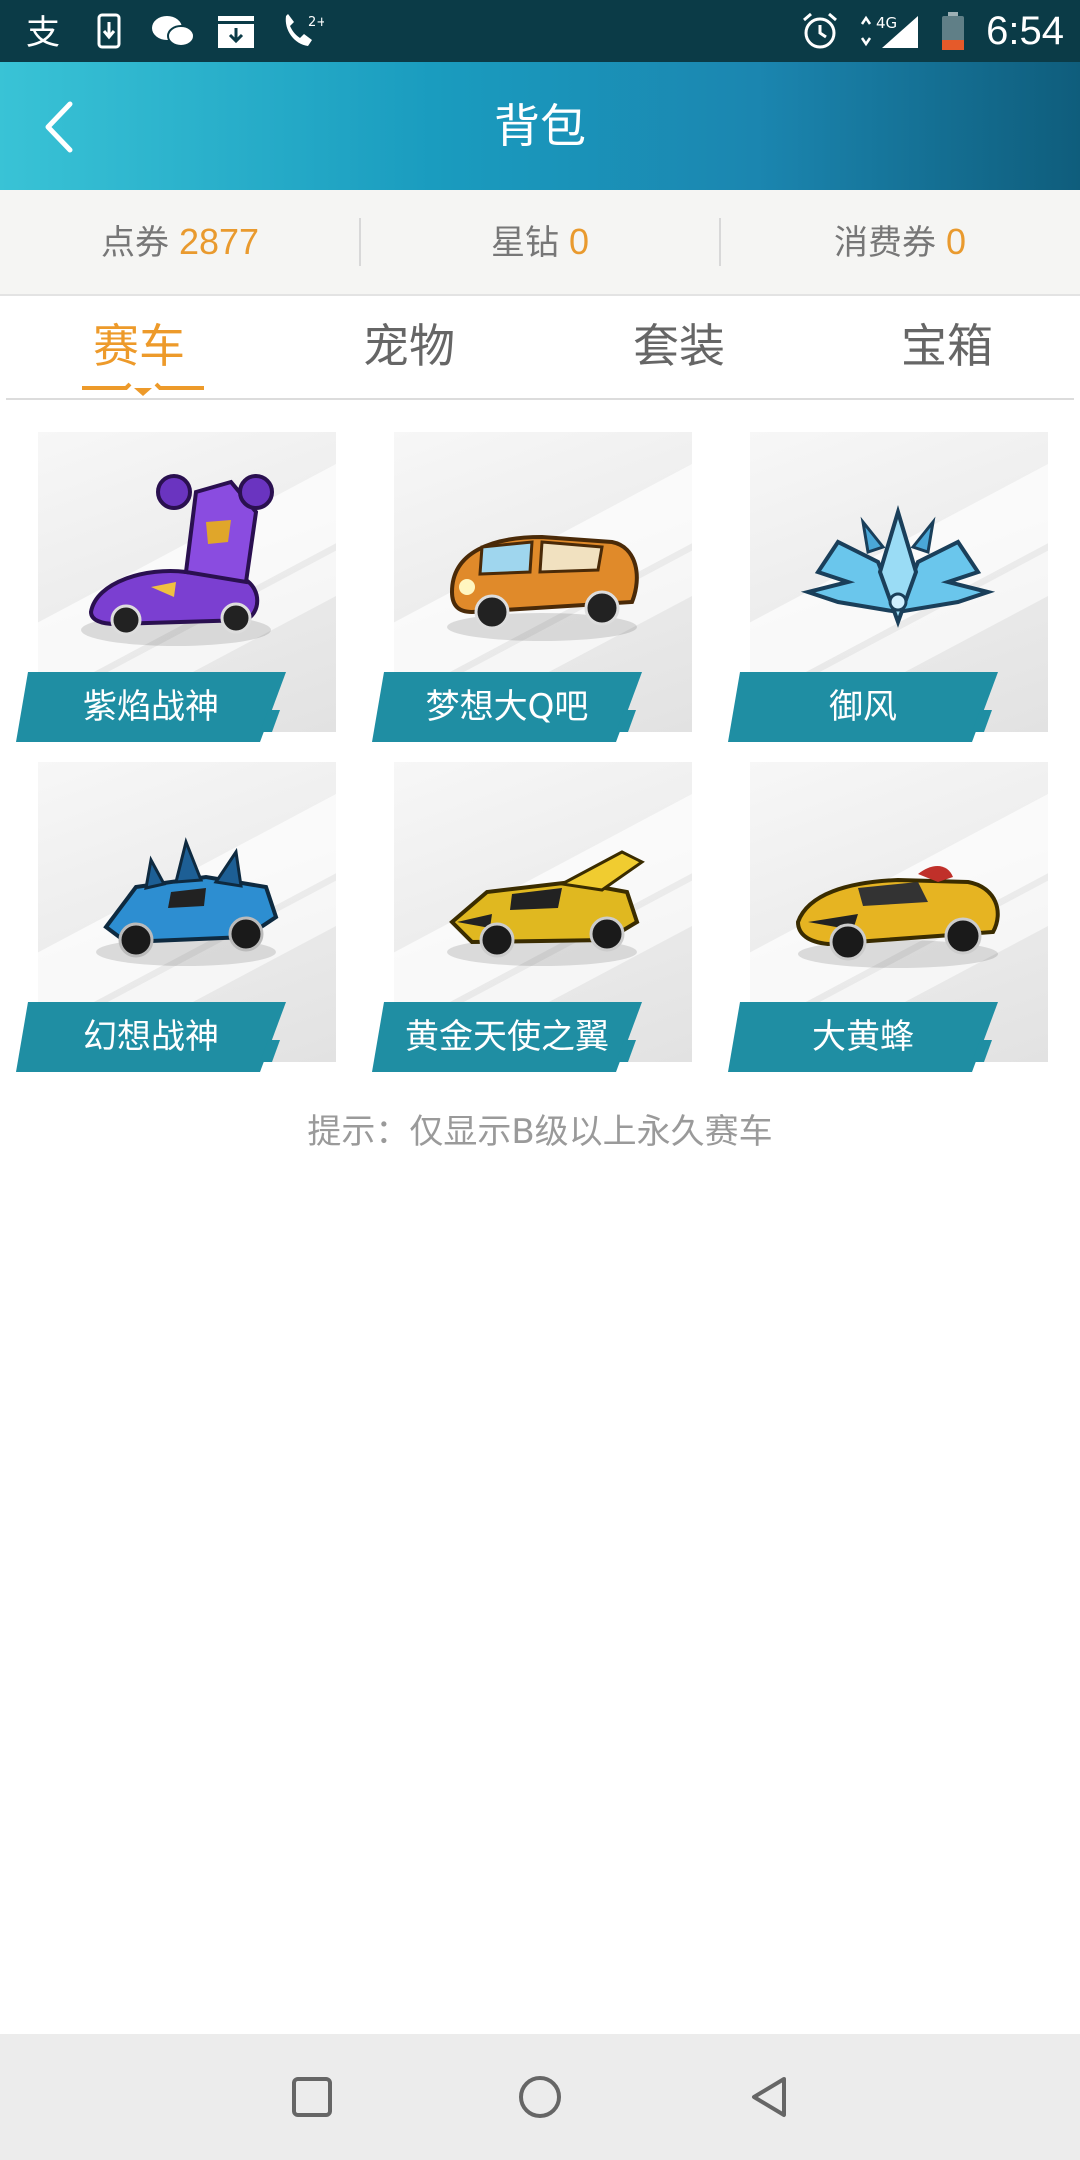 This screenshot has width=1080, height=2160. I want to click on home-button, so click(540, 2097).